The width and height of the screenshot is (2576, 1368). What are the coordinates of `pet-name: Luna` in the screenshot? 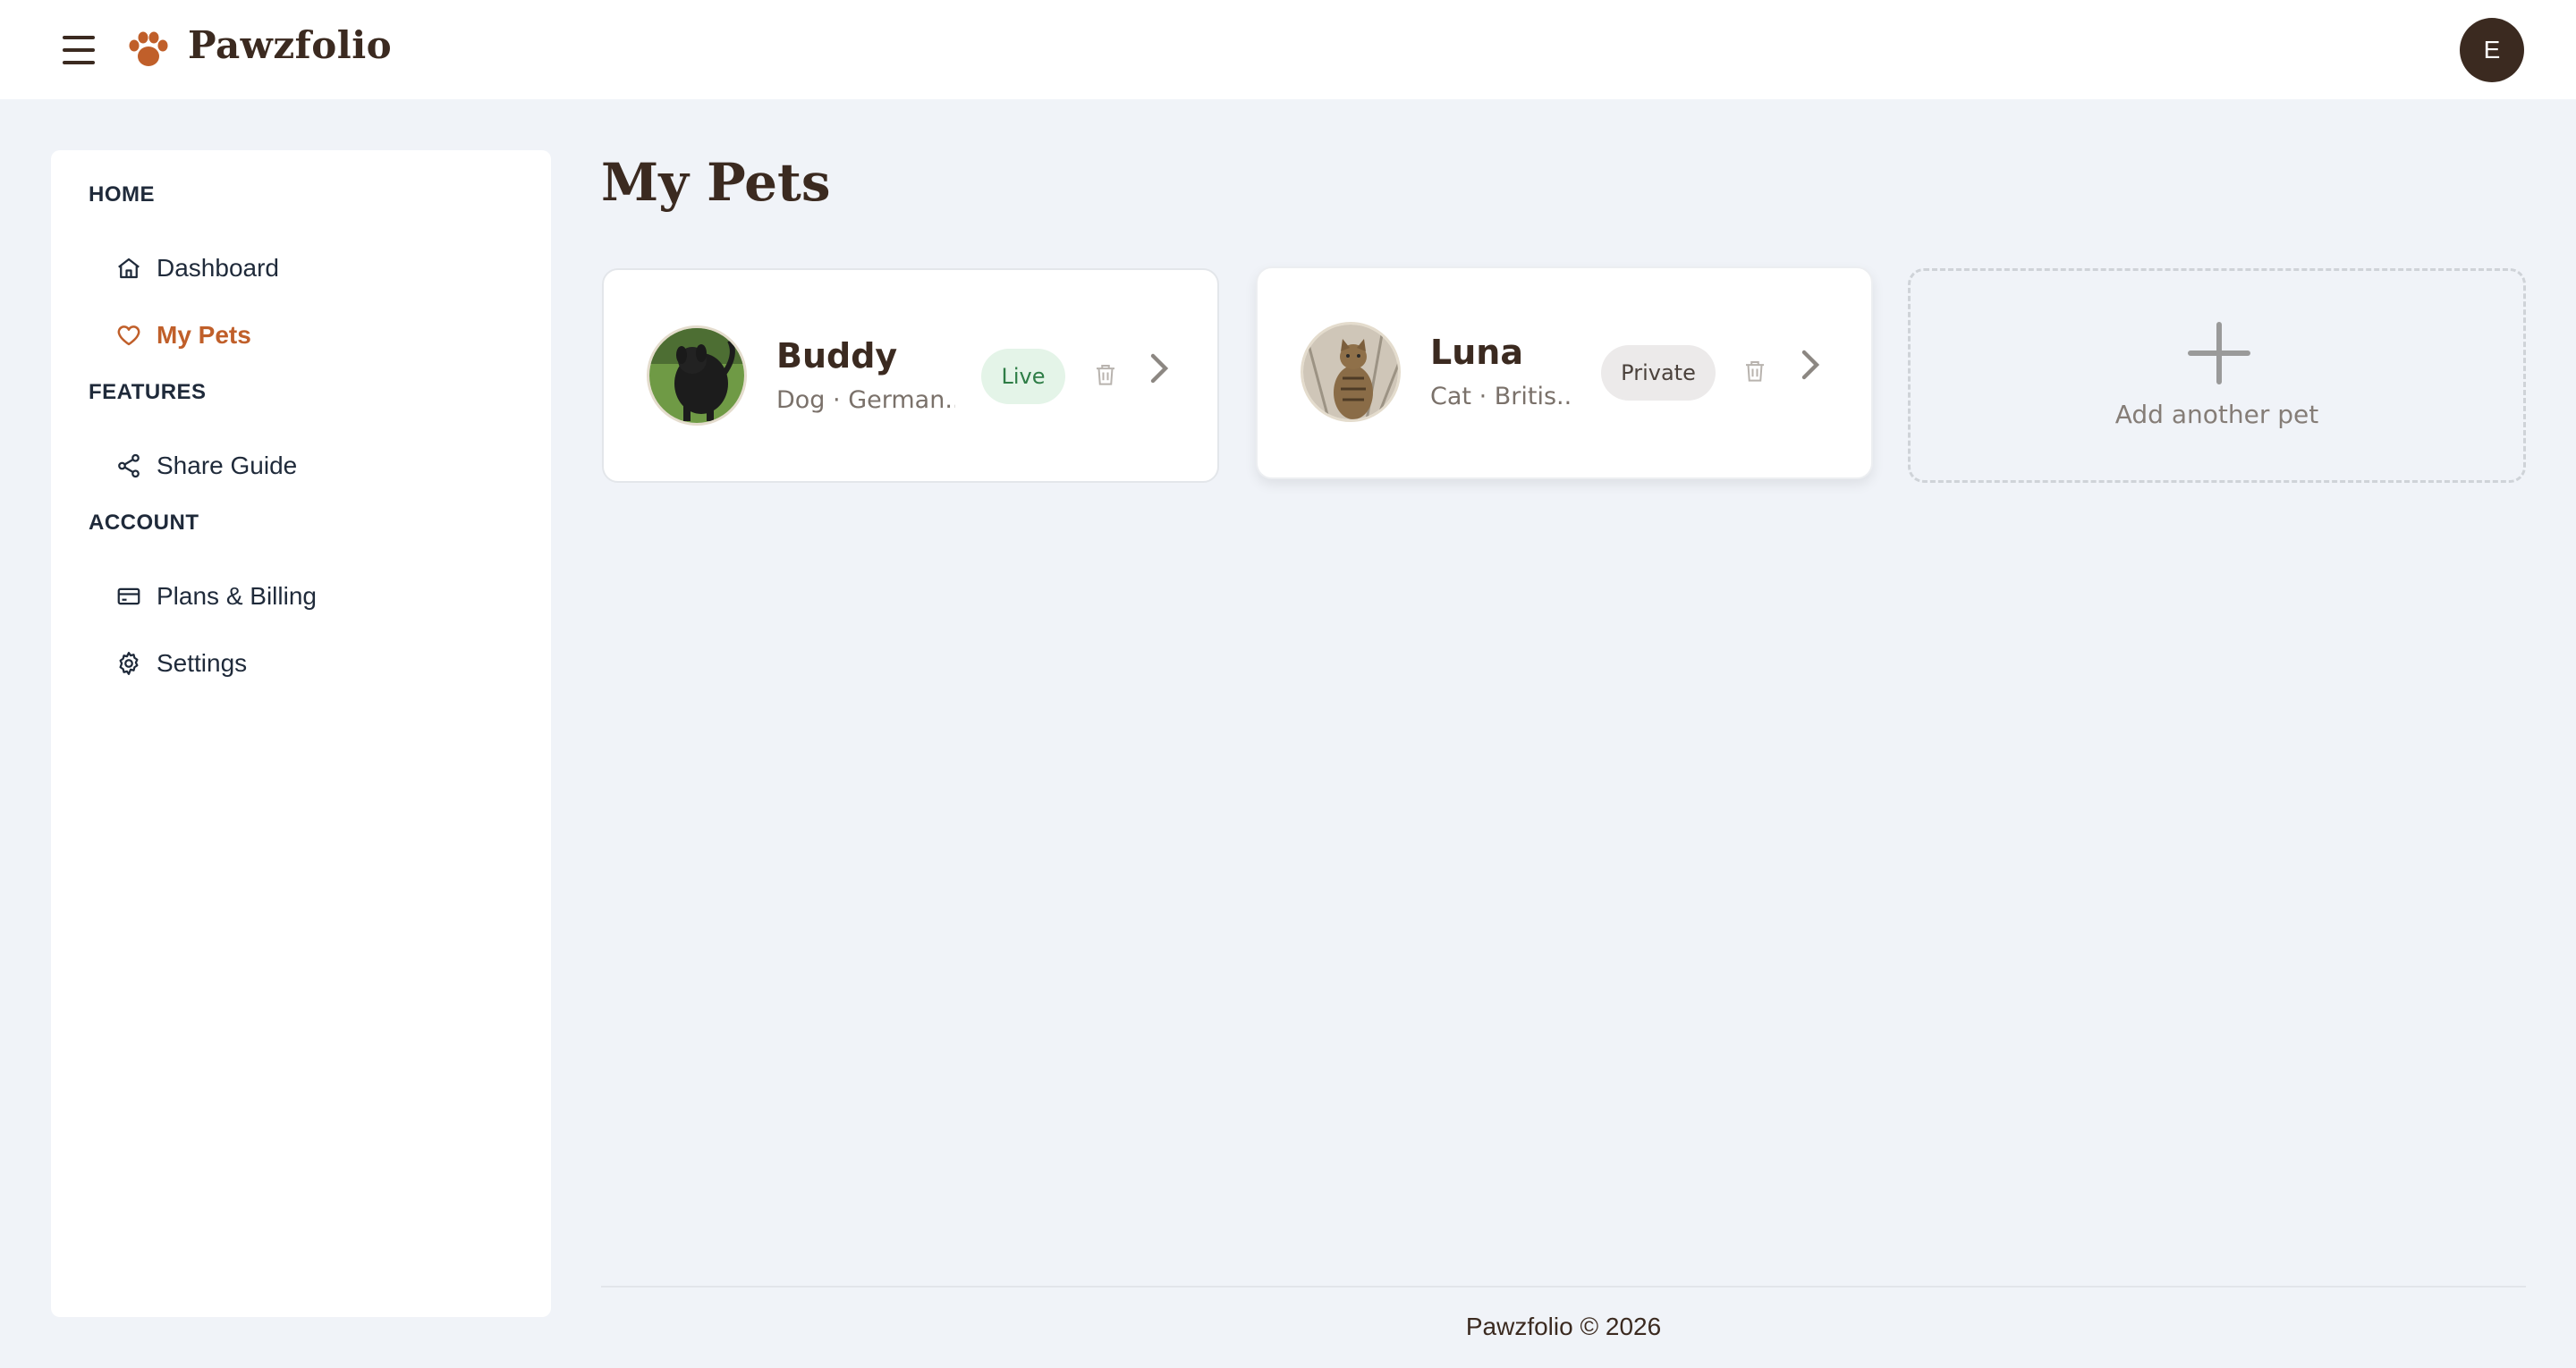 It's located at (1476, 353).